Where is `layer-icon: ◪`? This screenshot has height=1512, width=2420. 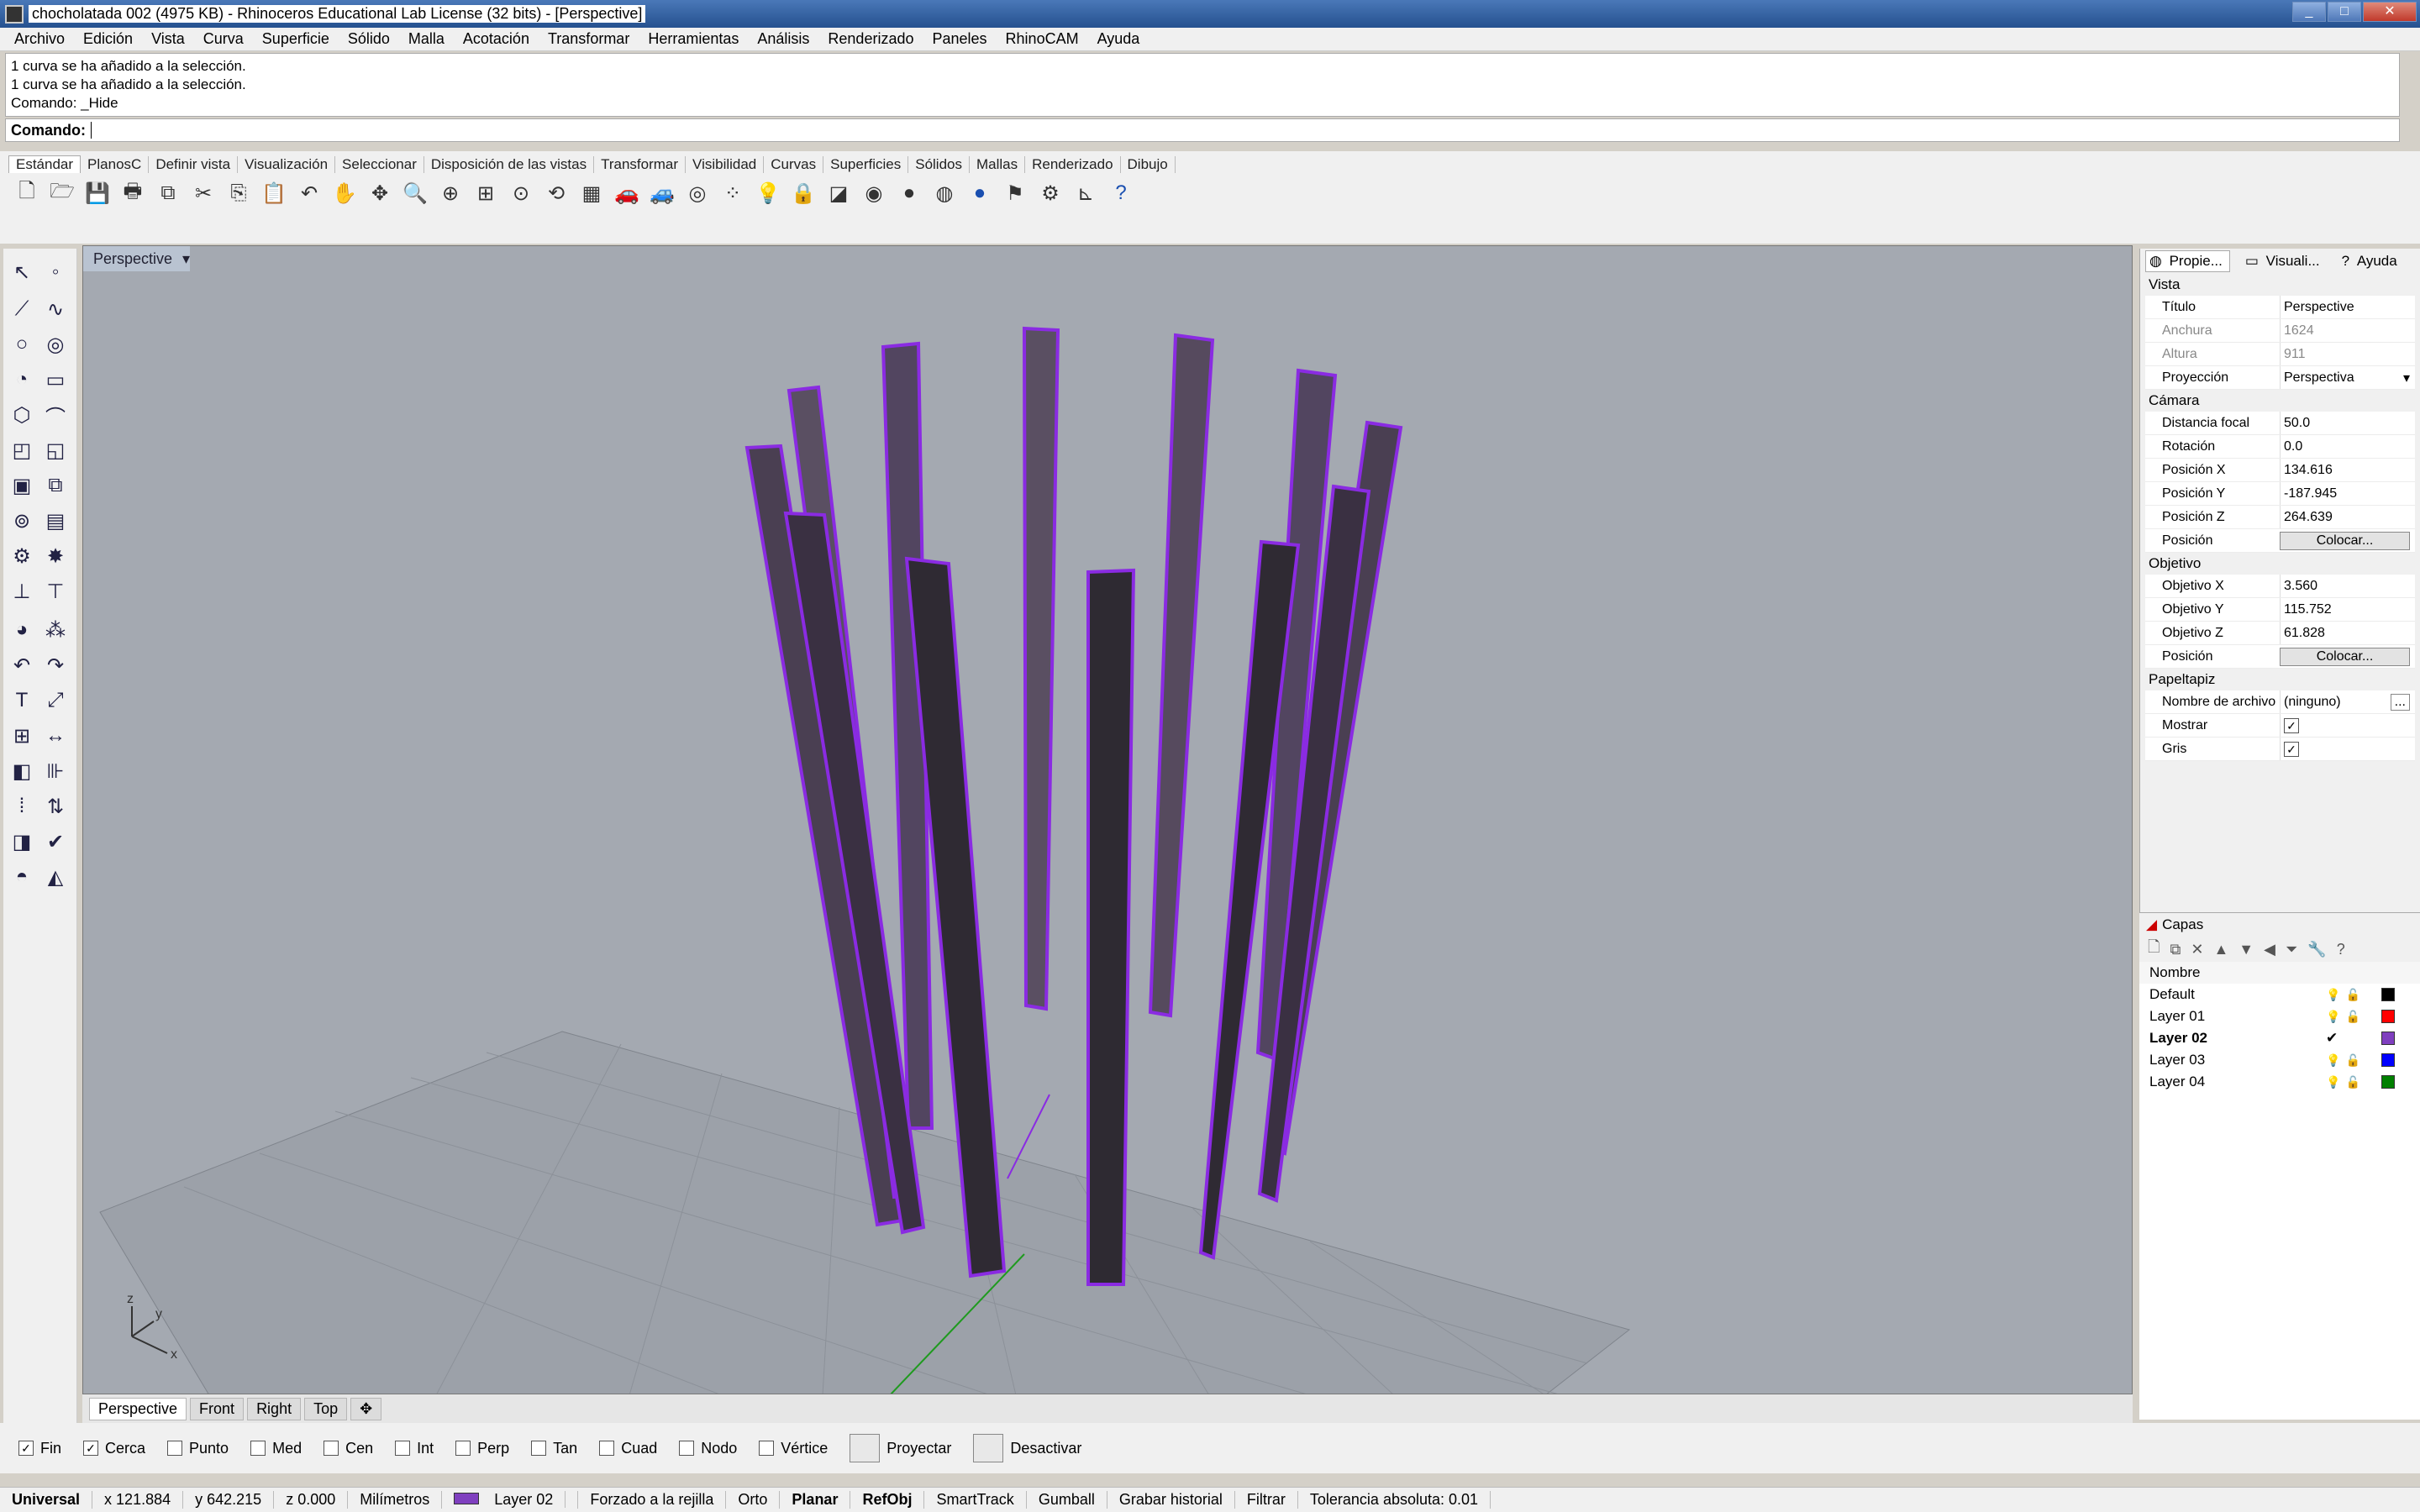 layer-icon: ◪ is located at coordinates (839, 193).